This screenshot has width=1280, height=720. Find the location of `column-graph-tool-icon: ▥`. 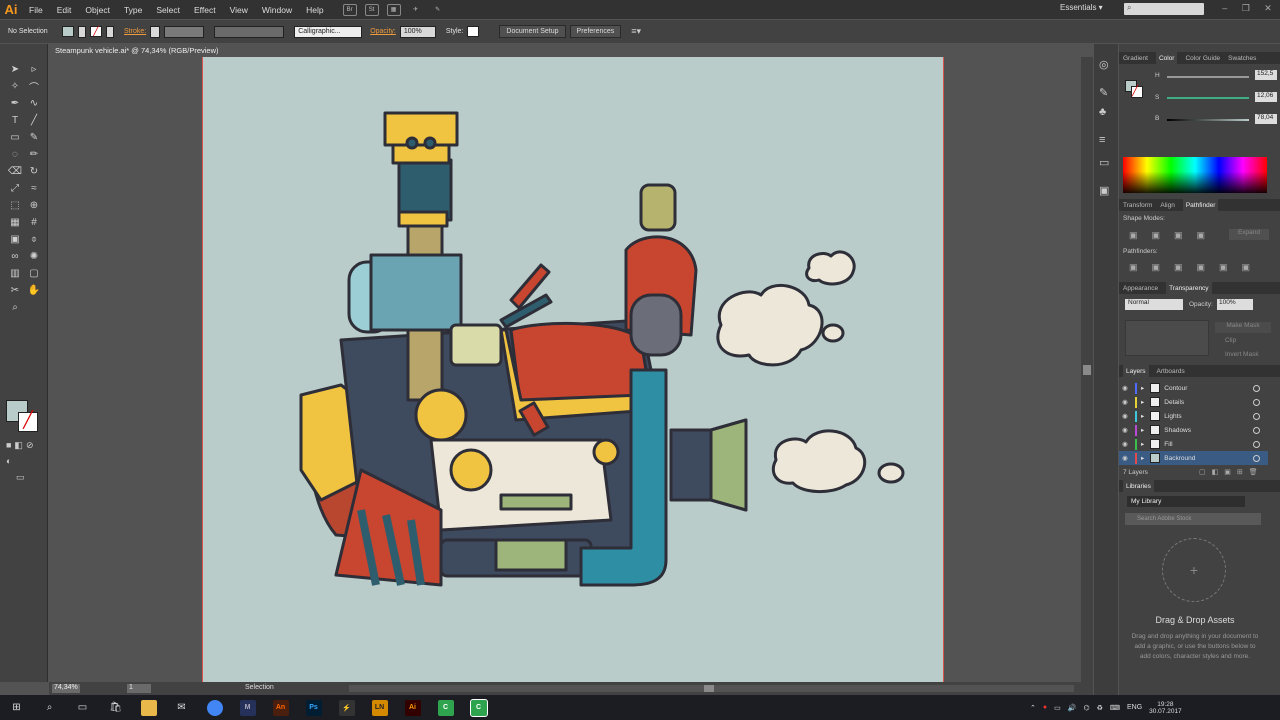

column-graph-tool-icon: ▥ is located at coordinates (15, 273).